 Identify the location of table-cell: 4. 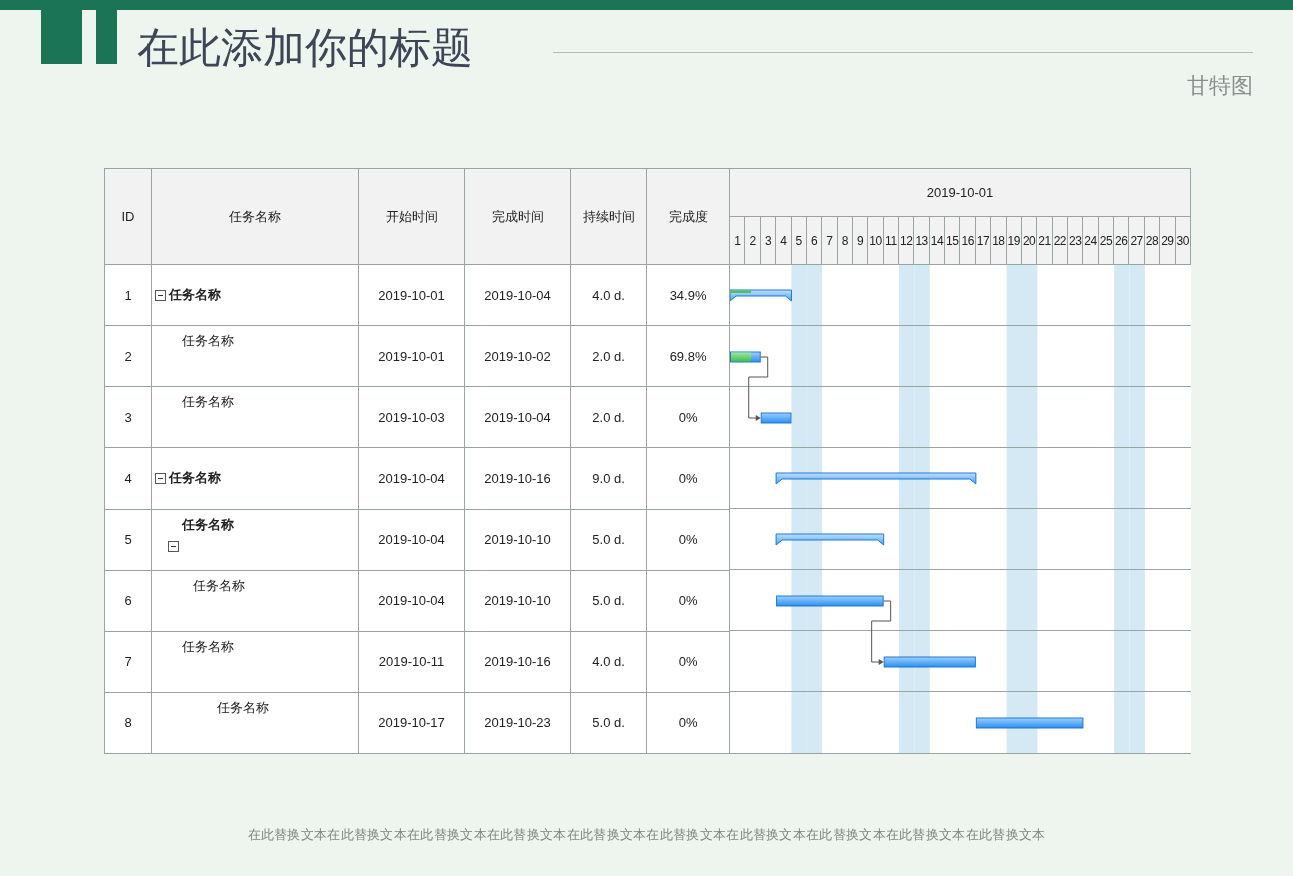
(128, 478).